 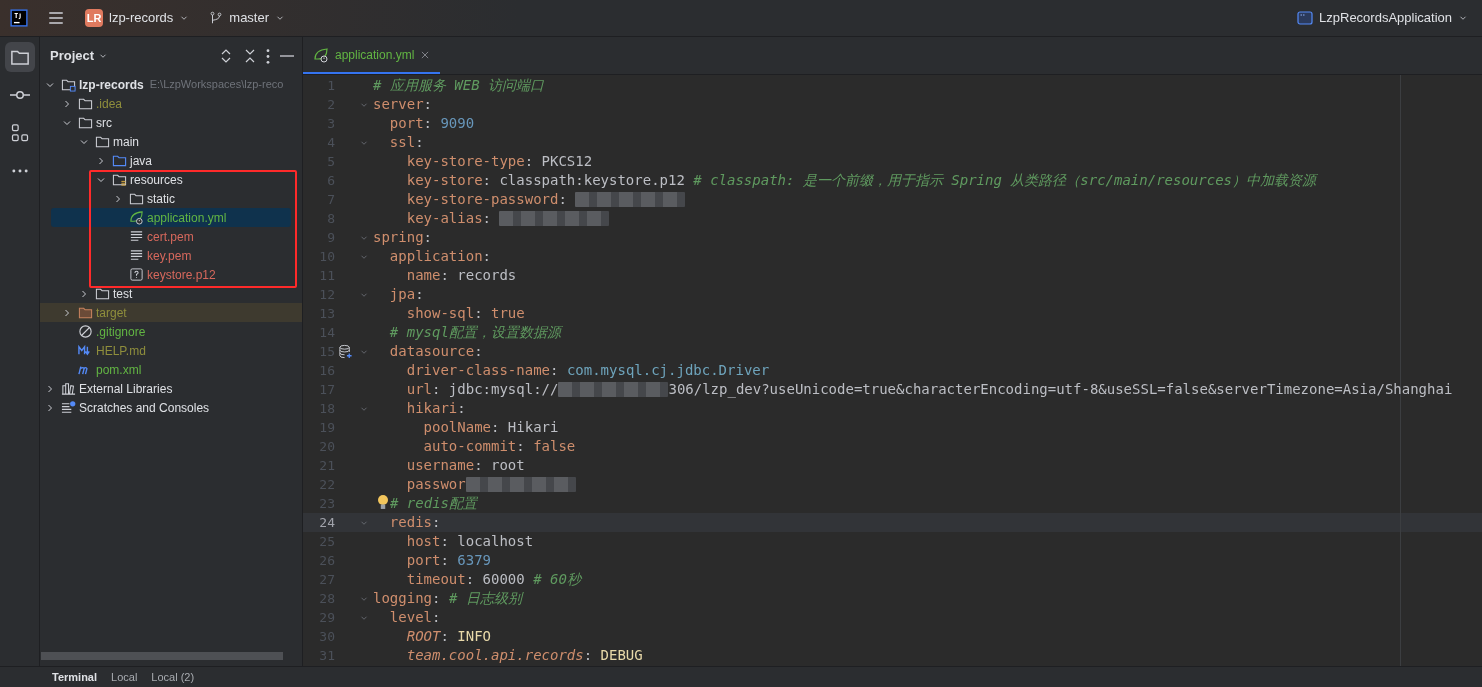 I want to click on code-text: application:, so click(x=439, y=256).